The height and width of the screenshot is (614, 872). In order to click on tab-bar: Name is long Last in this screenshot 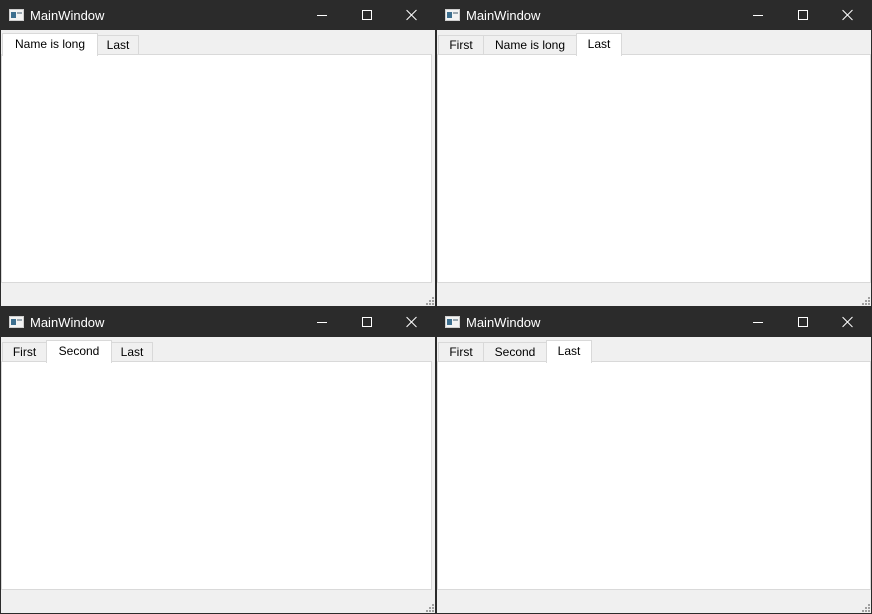, I will do `click(218, 44)`.